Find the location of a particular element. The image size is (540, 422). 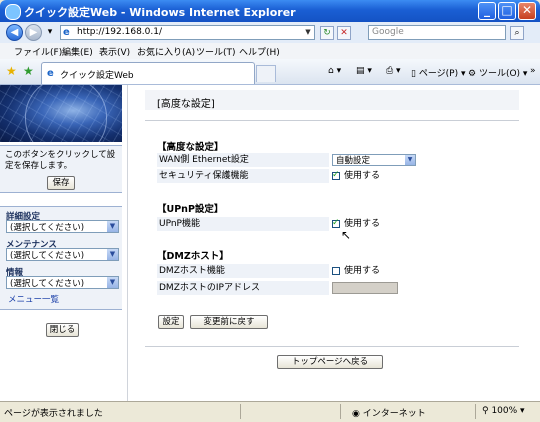

dmz-ip-label: DMZホストのIPアドレス is located at coordinates (243, 288).